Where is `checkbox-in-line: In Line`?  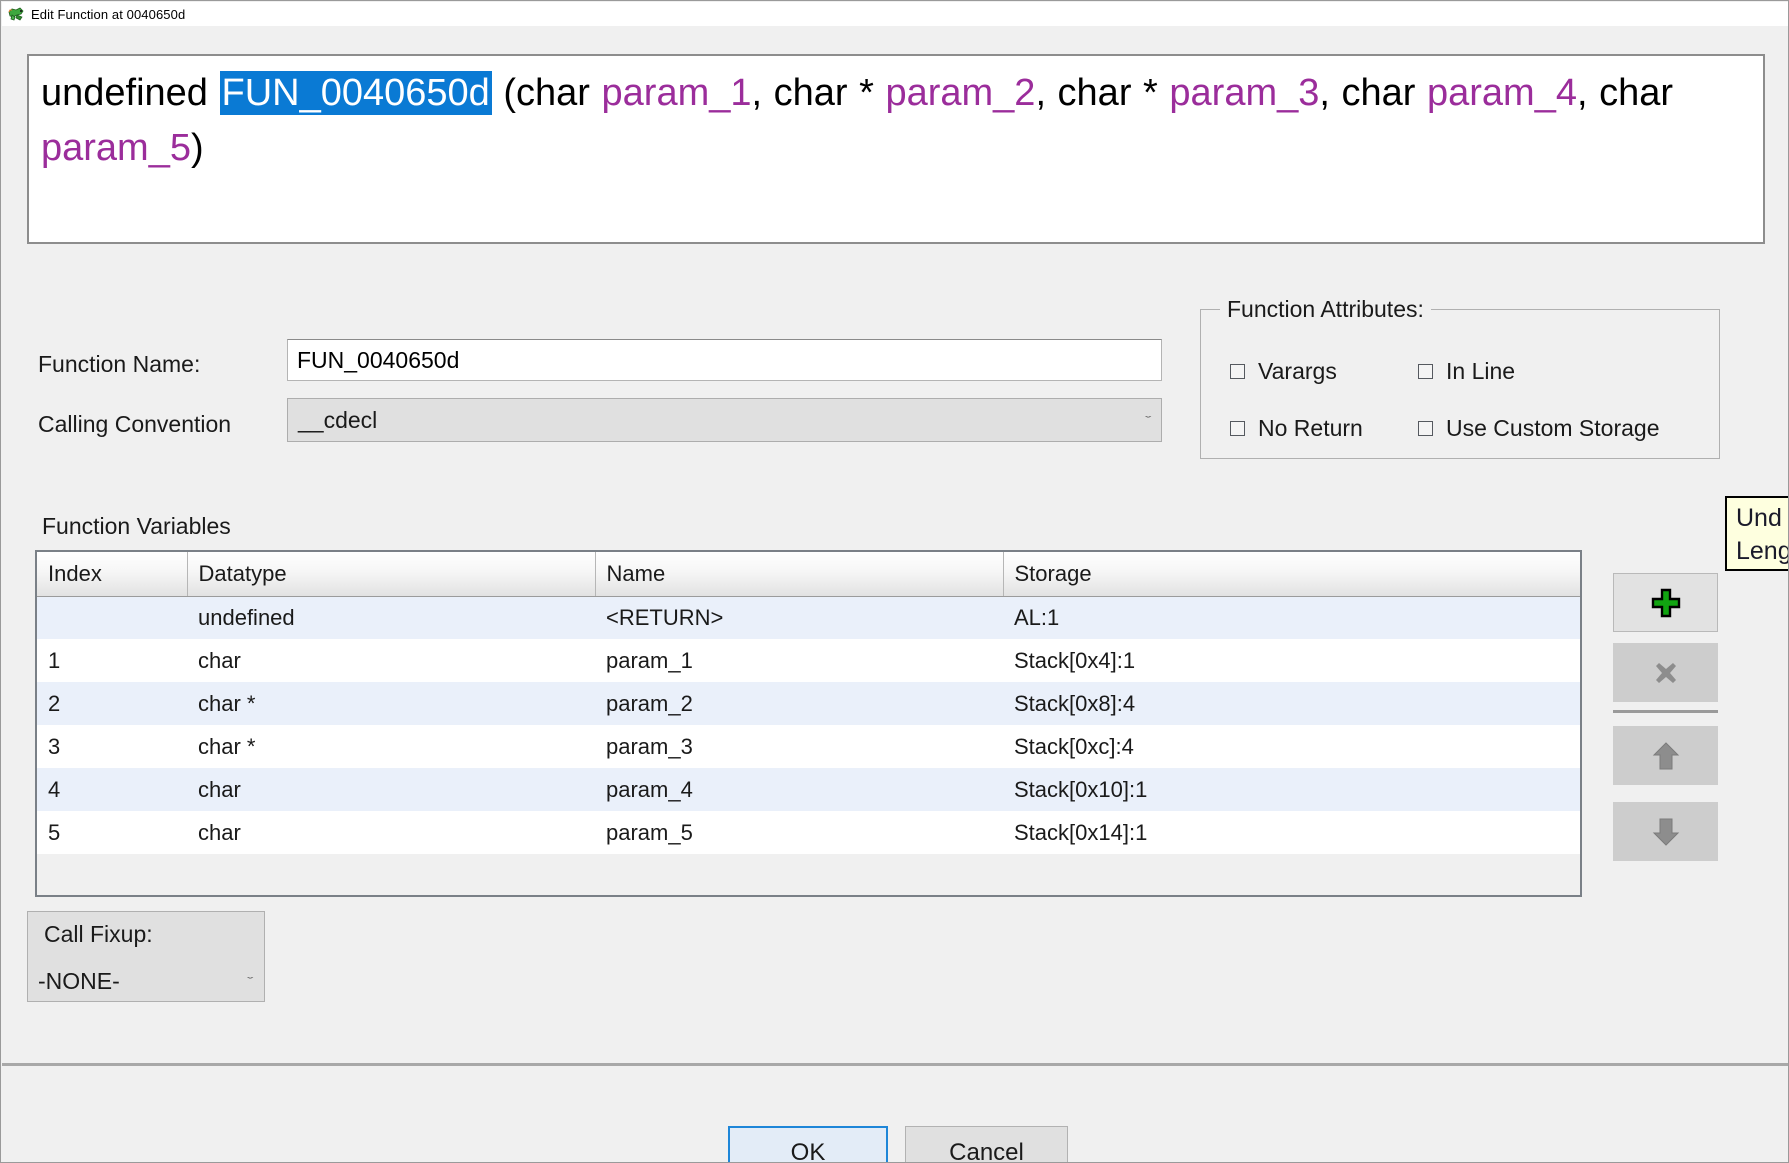
checkbox-in-line: In Line is located at coordinates (1466, 371).